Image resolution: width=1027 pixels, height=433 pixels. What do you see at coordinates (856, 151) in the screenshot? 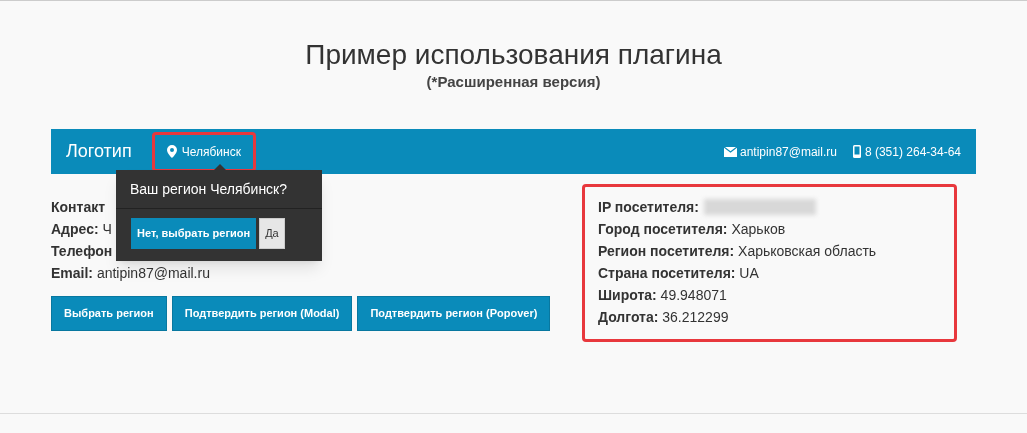
I see `phone-icon` at bounding box center [856, 151].